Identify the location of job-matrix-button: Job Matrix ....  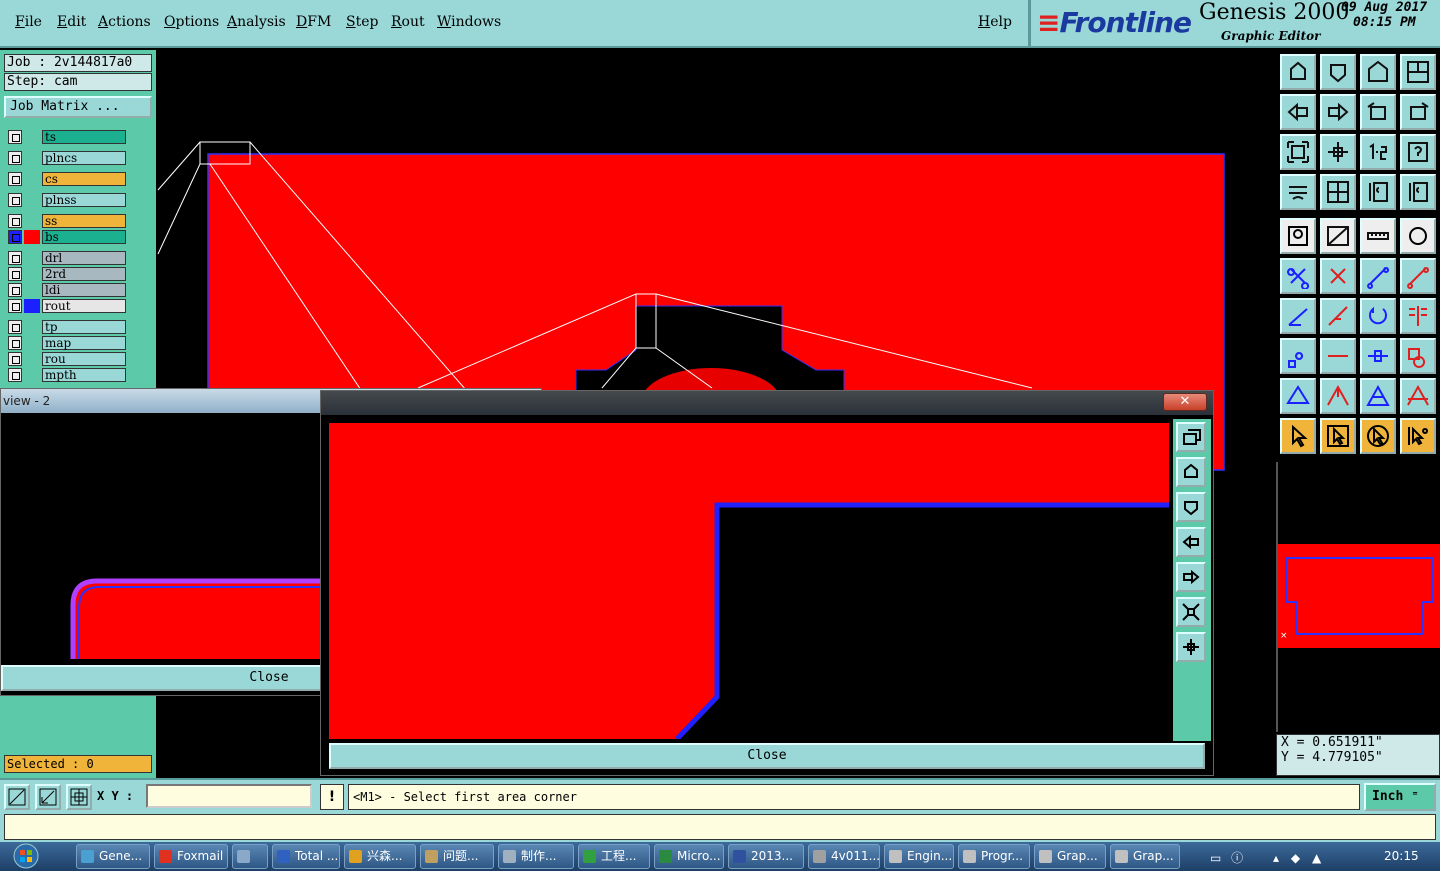
(78, 107).